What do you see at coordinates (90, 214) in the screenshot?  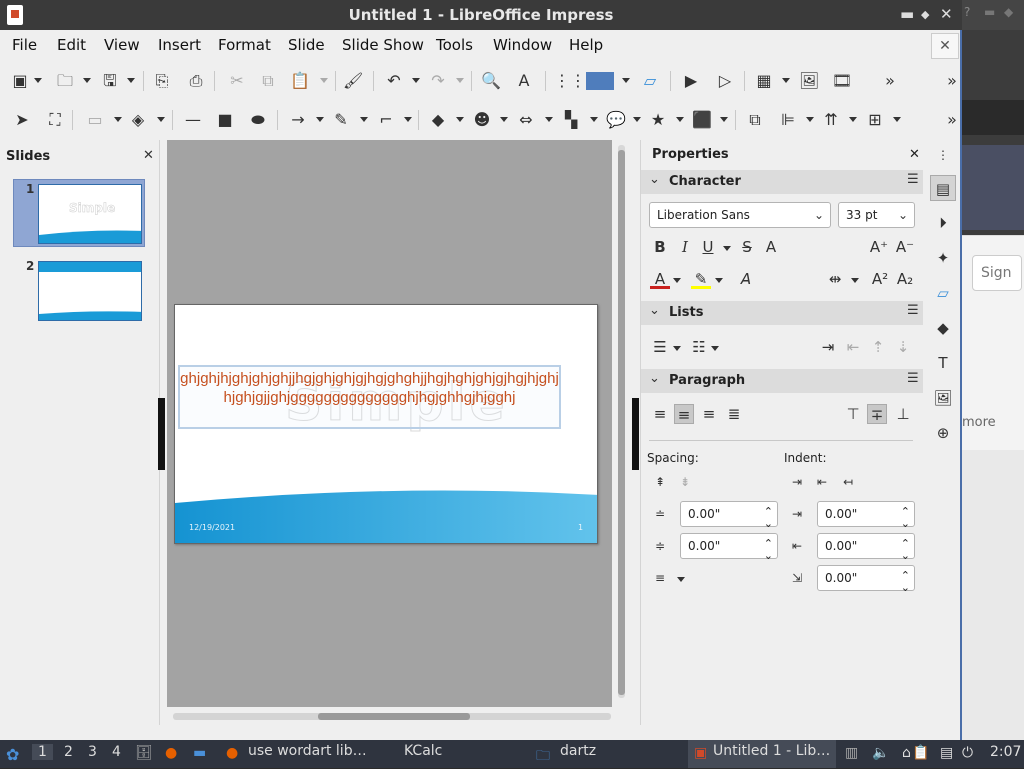 I see `slide-thumb-1: Simple` at bounding box center [90, 214].